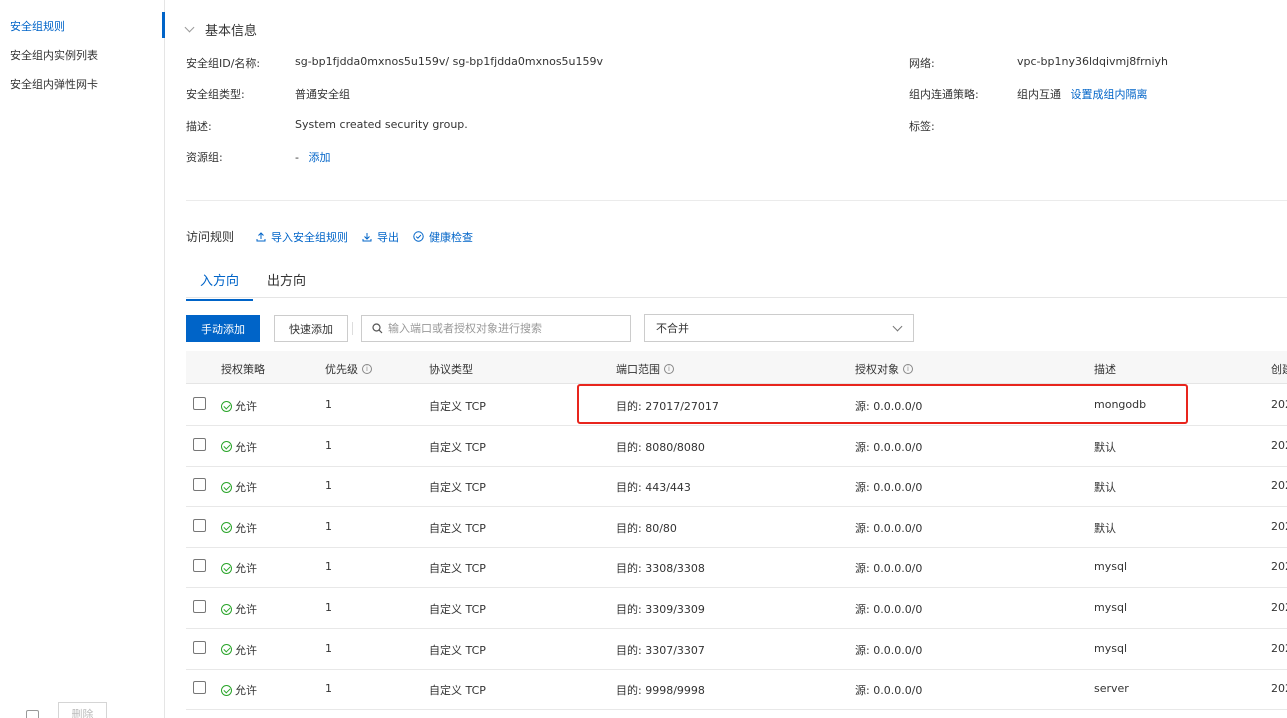 Image resolution: width=1287 pixels, height=718 pixels. Describe the element at coordinates (243, 369) in the screenshot. I see `col-policy: 授权策略` at that location.